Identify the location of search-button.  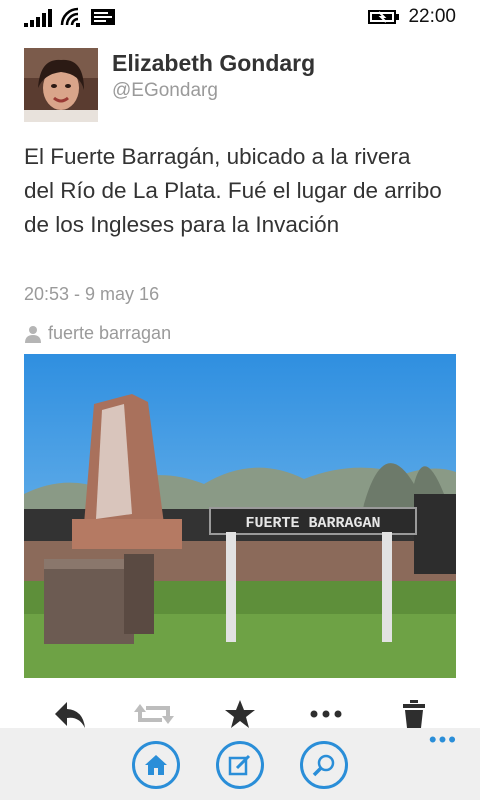
(324, 765).